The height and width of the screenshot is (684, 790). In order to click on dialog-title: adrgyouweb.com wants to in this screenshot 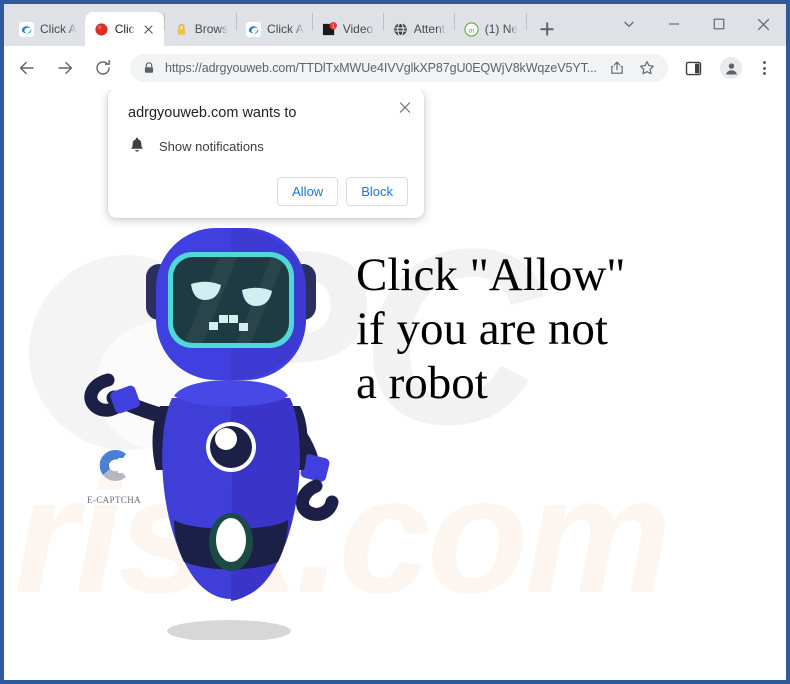, I will do `click(212, 113)`.